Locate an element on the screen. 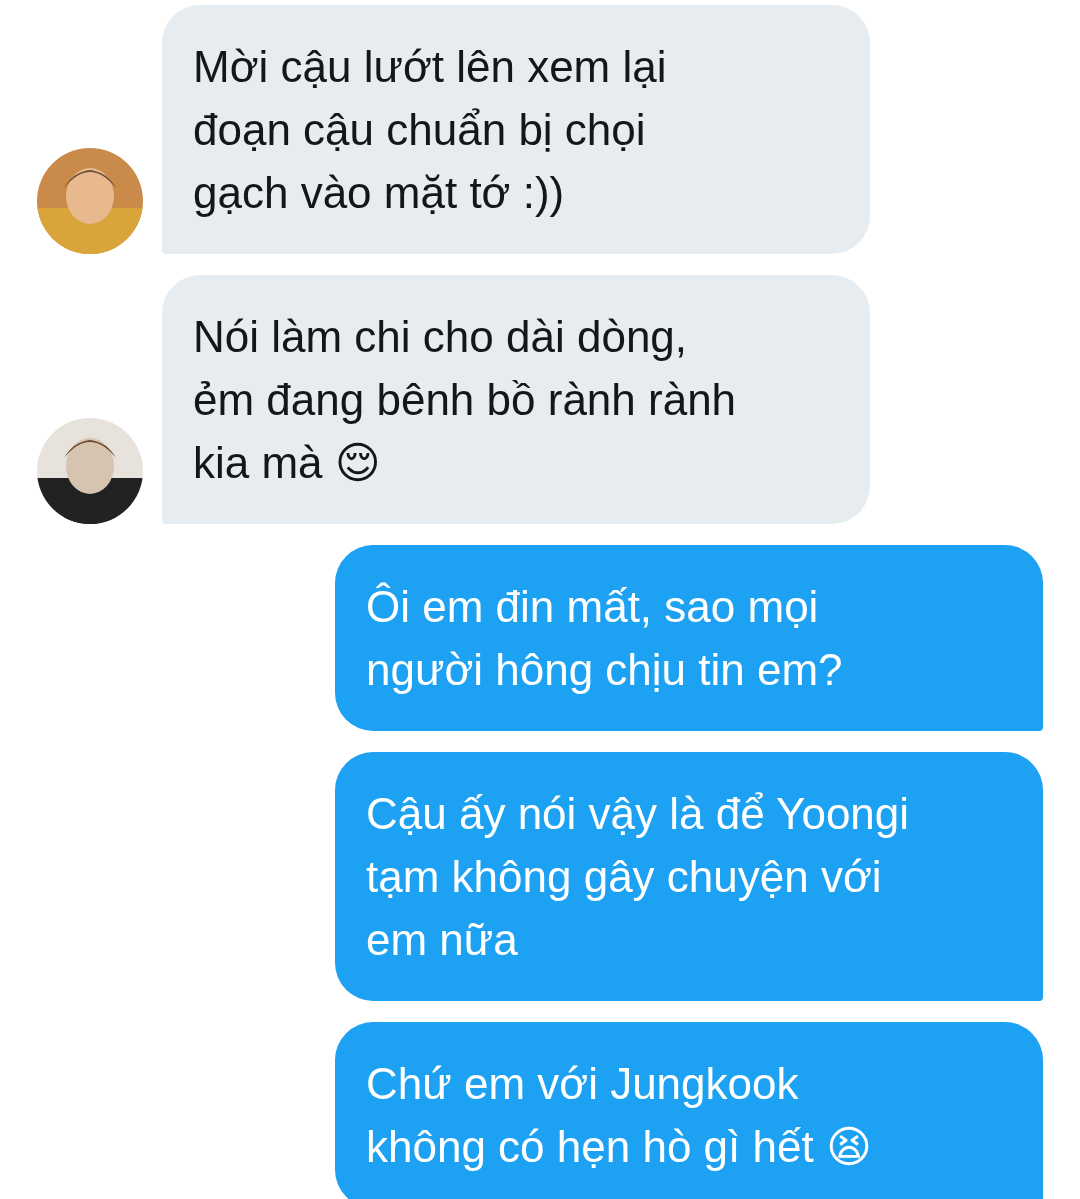 The height and width of the screenshot is (1199, 1080). sent-message: Chứ em với Jungkook không có hẹn hò gì hết 😫 is located at coordinates (689, 1110).